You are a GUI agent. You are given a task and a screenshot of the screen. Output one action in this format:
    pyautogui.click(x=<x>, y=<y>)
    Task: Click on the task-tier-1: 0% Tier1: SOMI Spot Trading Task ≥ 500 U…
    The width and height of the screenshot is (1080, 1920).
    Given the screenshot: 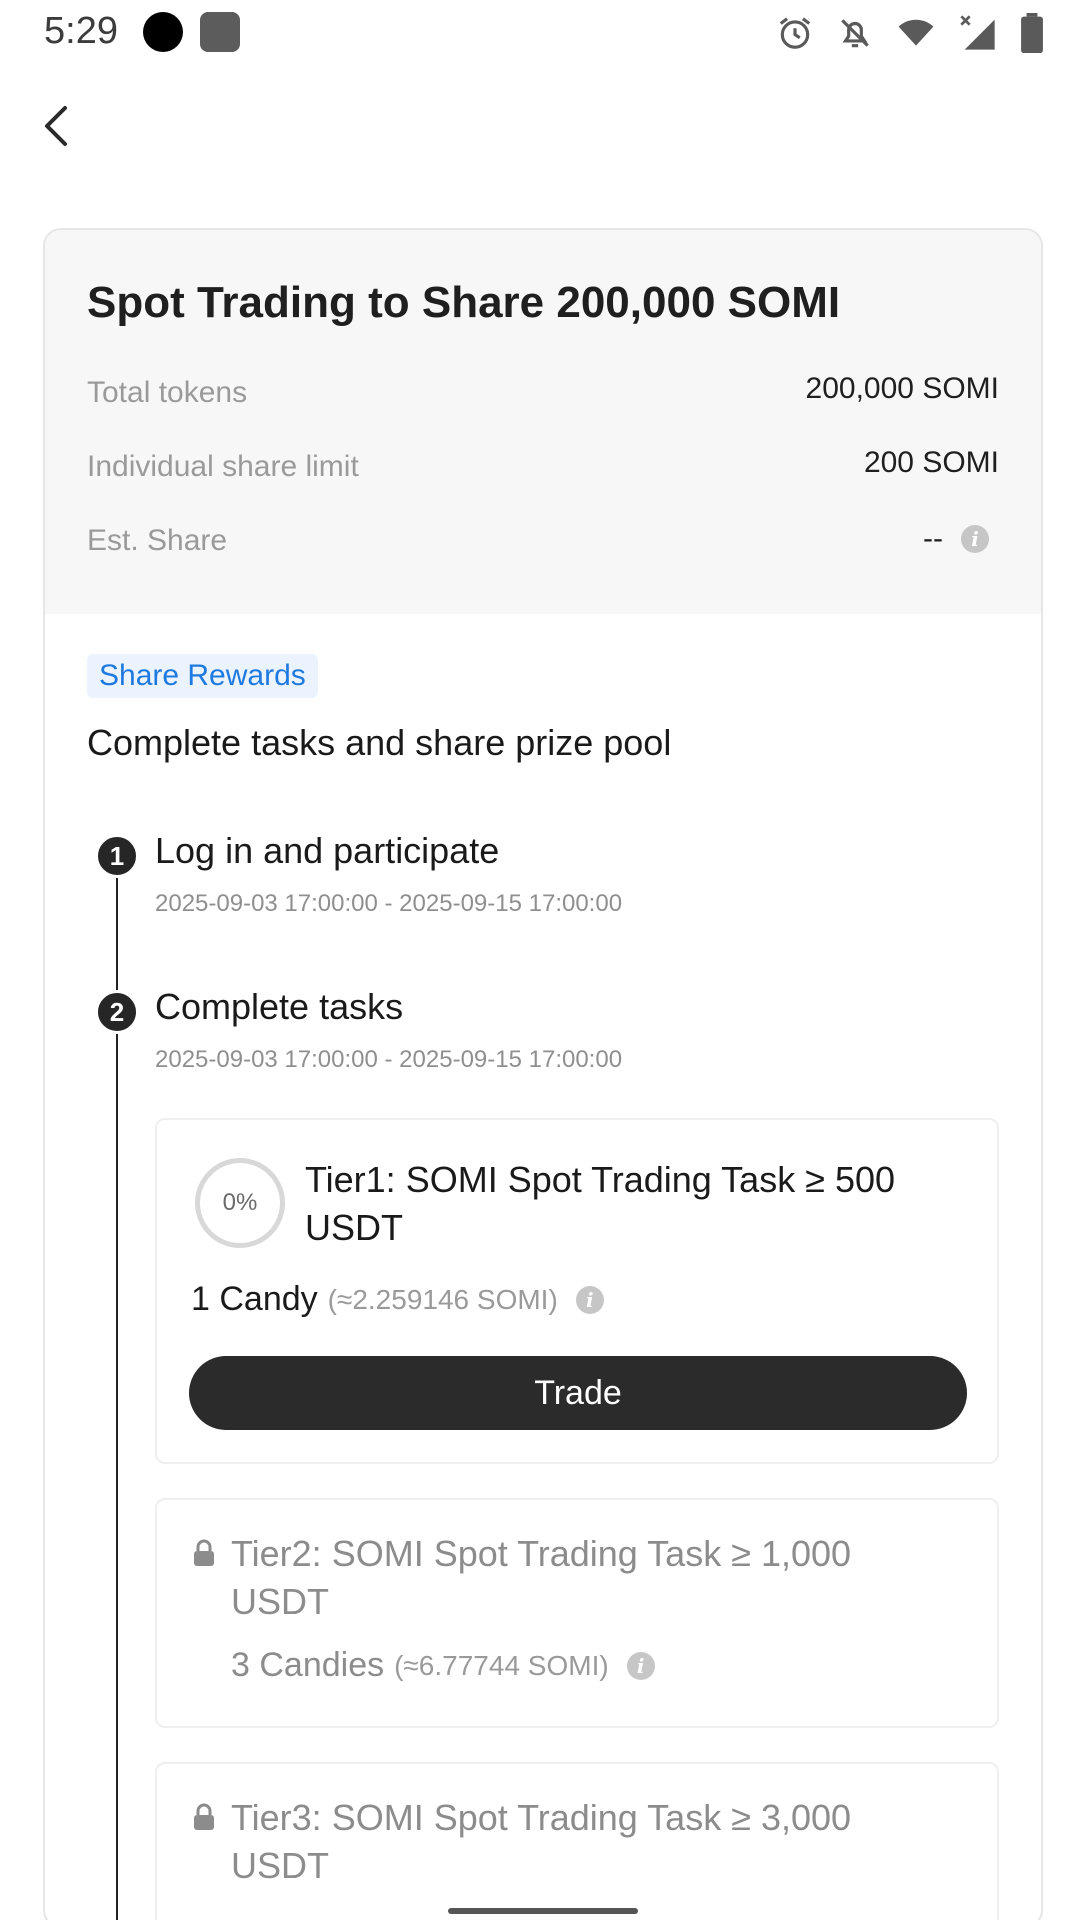 What is the action you would take?
    pyautogui.click(x=577, y=1291)
    